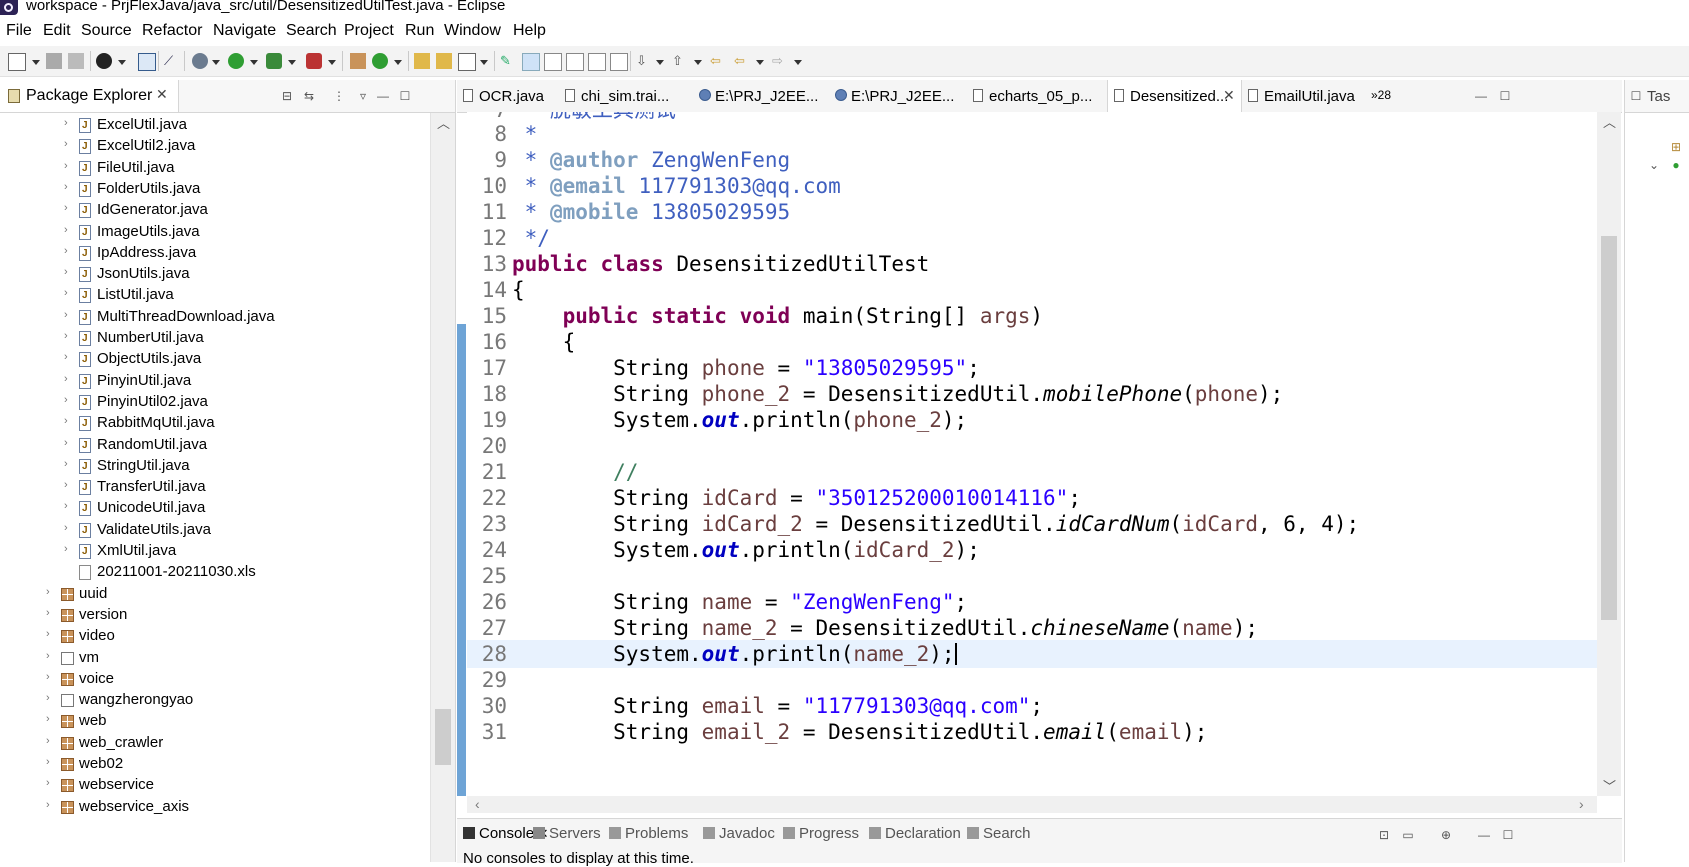 Image resolution: width=1689 pixels, height=867 pixels. Describe the element at coordinates (597, 62) in the screenshot. I see `whitespace-icon` at that location.